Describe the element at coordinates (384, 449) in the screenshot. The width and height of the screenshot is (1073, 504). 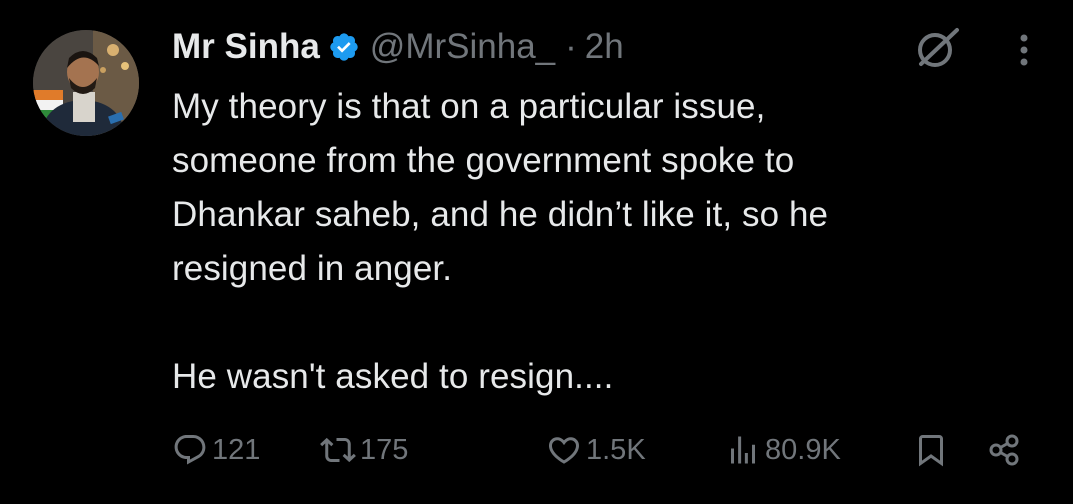
I see `repost-count: 175` at that location.